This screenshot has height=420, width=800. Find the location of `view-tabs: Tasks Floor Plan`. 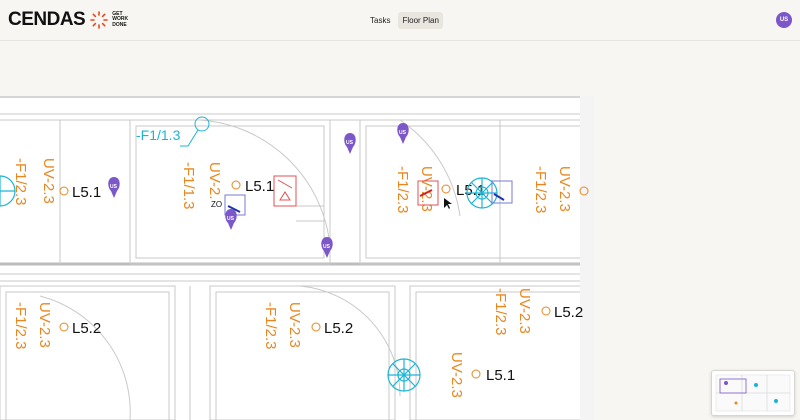

view-tabs: Tasks Floor Plan is located at coordinates (404, 20).